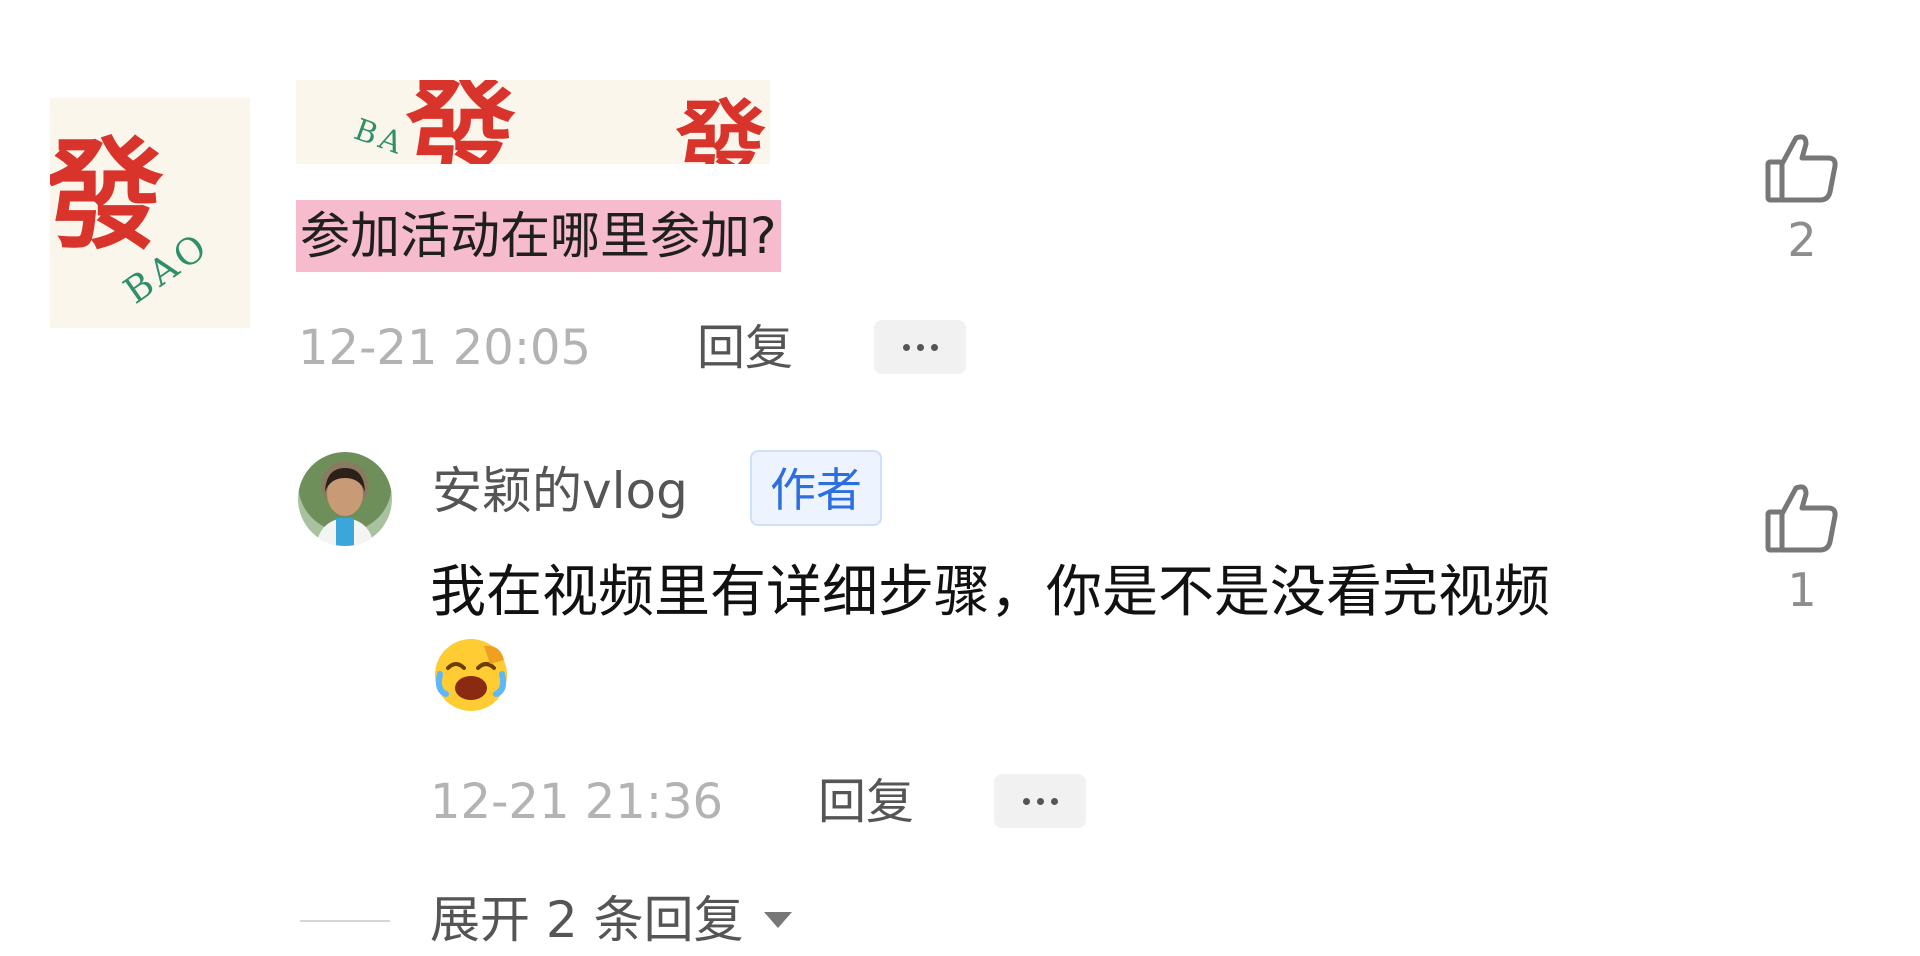 The image size is (1920, 956). I want to click on author-badge: 作者, so click(816, 488).